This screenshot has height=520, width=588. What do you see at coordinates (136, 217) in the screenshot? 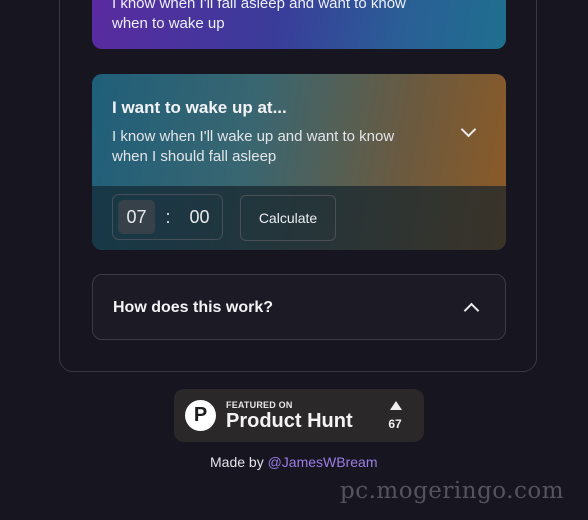
I see `hour-field: 07` at bounding box center [136, 217].